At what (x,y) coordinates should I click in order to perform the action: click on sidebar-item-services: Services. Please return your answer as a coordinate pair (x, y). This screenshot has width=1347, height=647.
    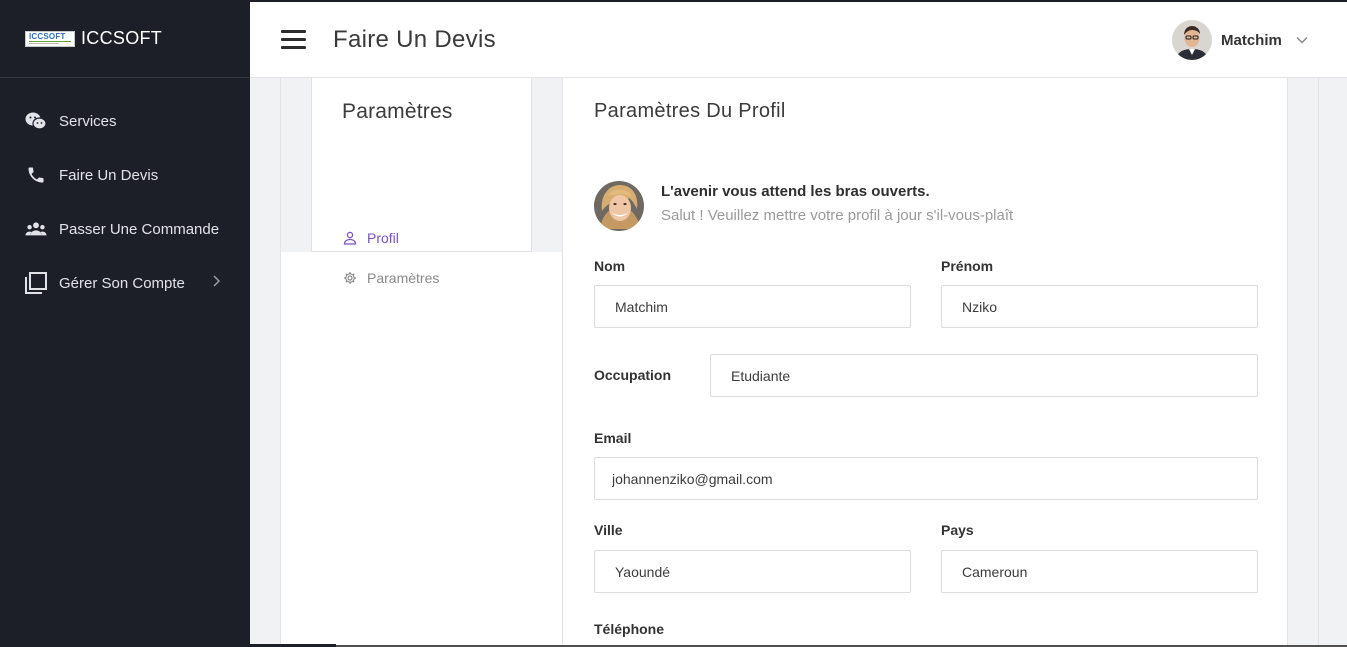
    Looking at the image, I should click on (125, 121).